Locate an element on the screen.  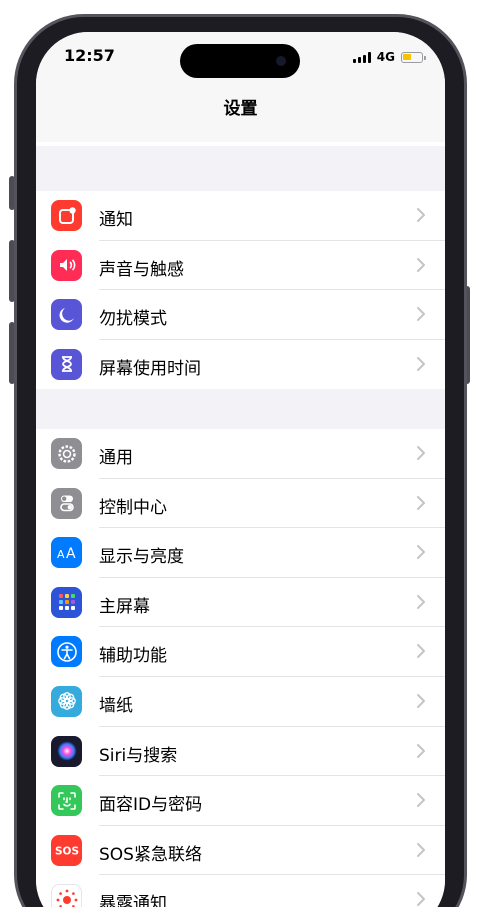
settings-row: Siri与搜索 is located at coordinates (240, 752).